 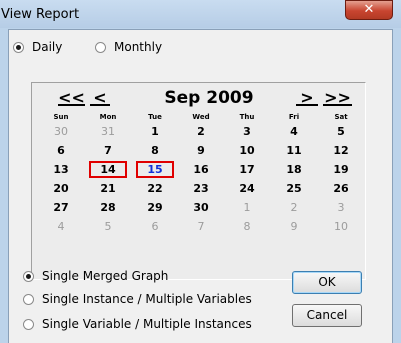 I want to click on daily-radio-dot, so click(x=18, y=47).